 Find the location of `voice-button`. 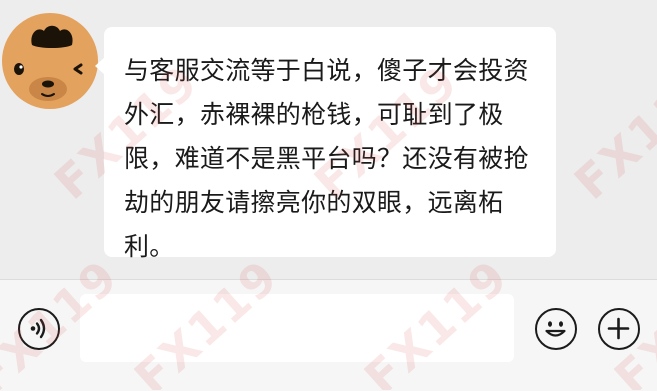

voice-button is located at coordinates (39, 329).